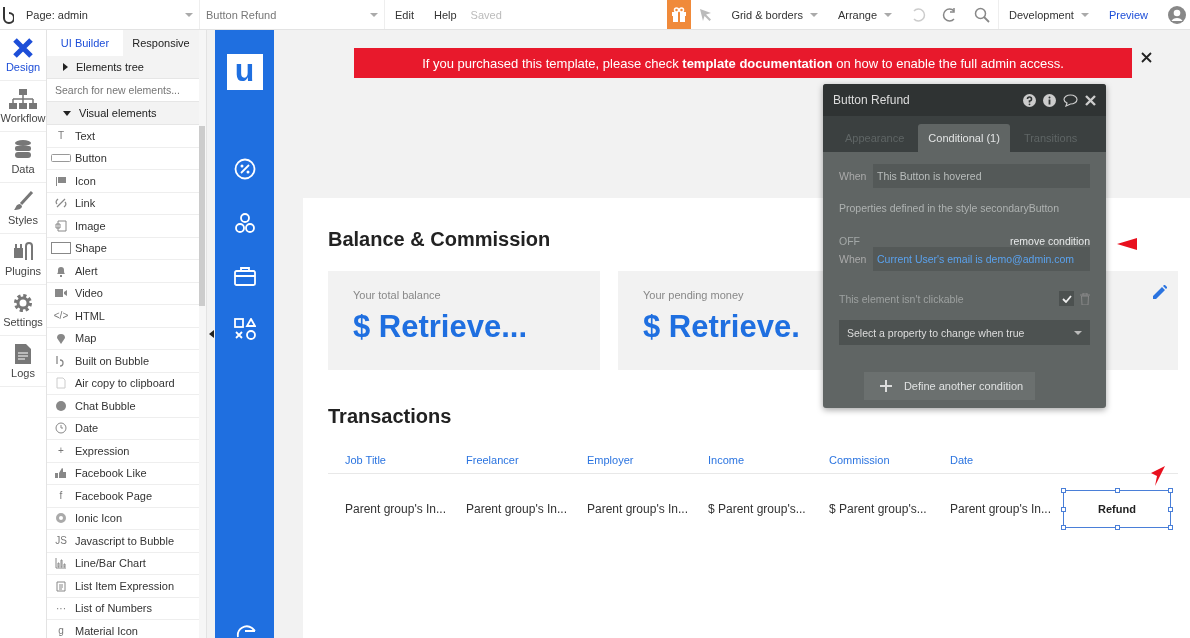 The width and height of the screenshot is (1190, 638). Describe the element at coordinates (123, 67) in the screenshot. I see `section-header: Elements tree` at that location.